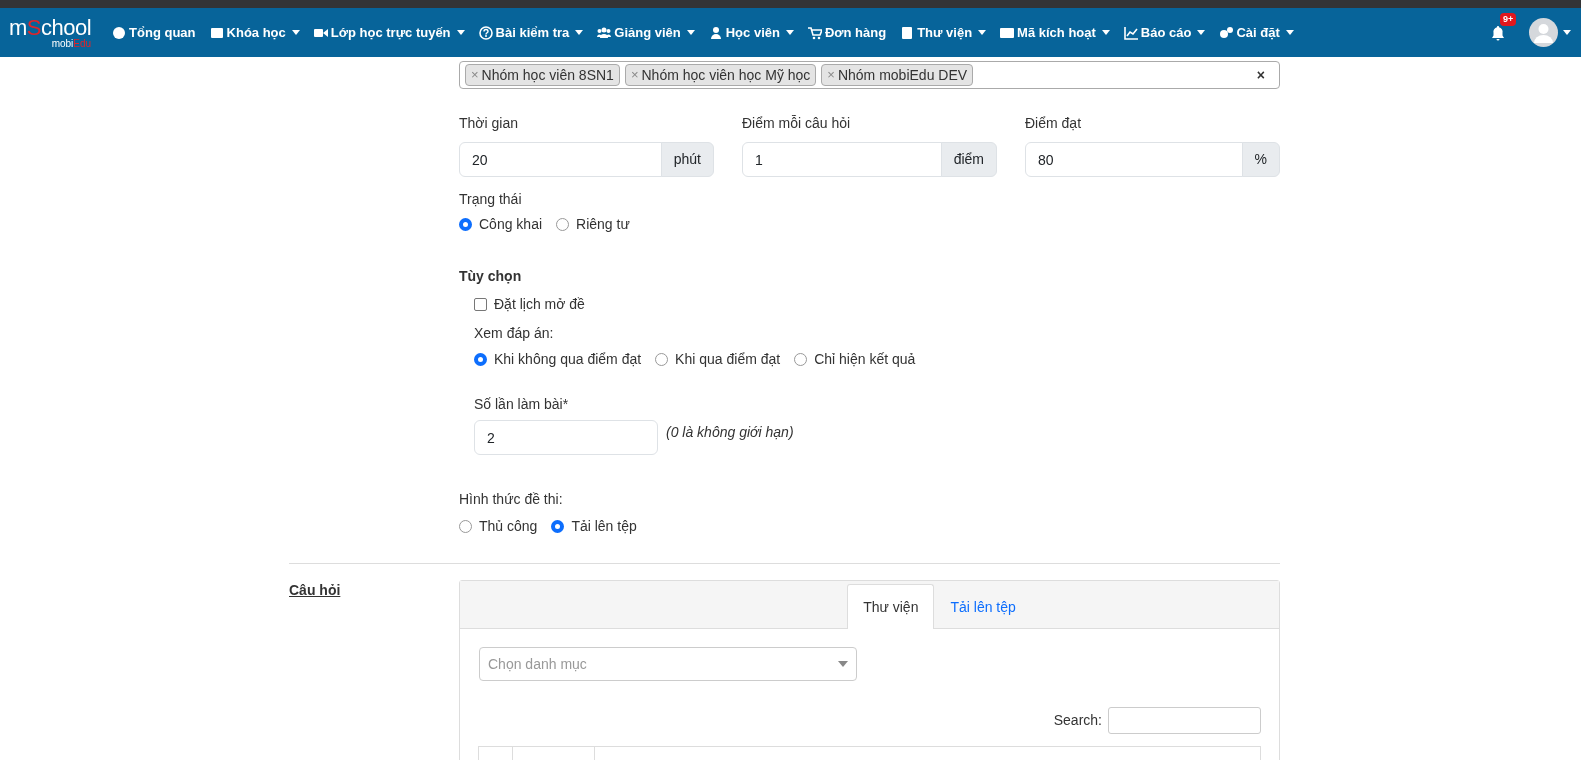 The width and height of the screenshot is (1581, 760). What do you see at coordinates (539, 304) in the screenshot?
I see `option-label: Đặt lịch mở đề` at bounding box center [539, 304].